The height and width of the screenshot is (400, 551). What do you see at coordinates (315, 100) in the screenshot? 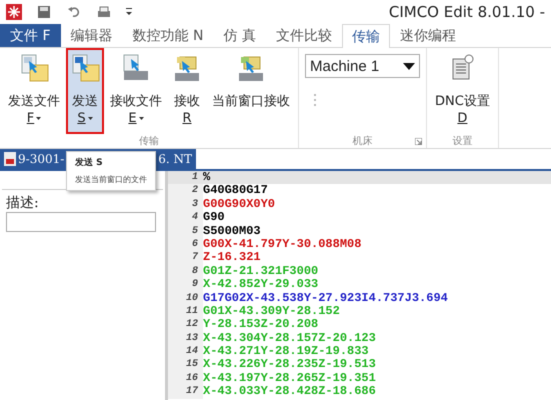
I see `grip-icon` at bounding box center [315, 100].